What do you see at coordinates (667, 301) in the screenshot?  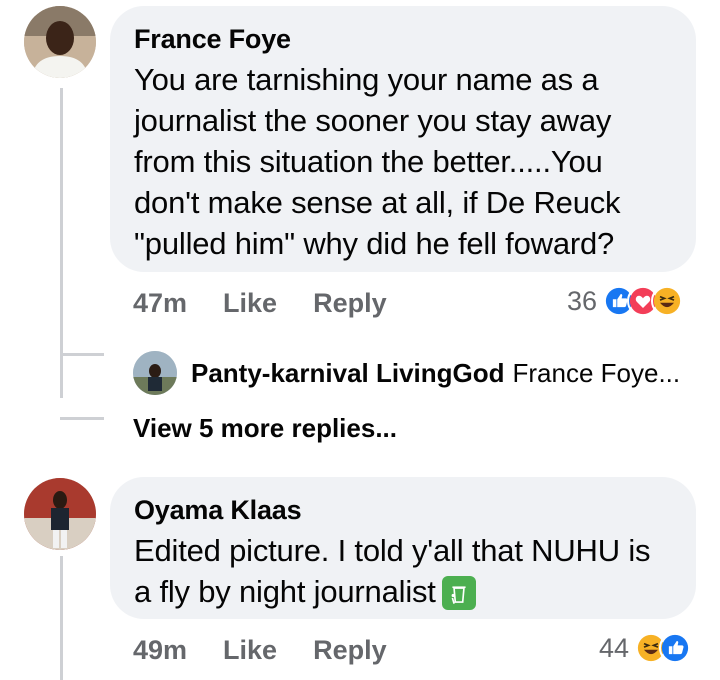 I see `haha-icon` at bounding box center [667, 301].